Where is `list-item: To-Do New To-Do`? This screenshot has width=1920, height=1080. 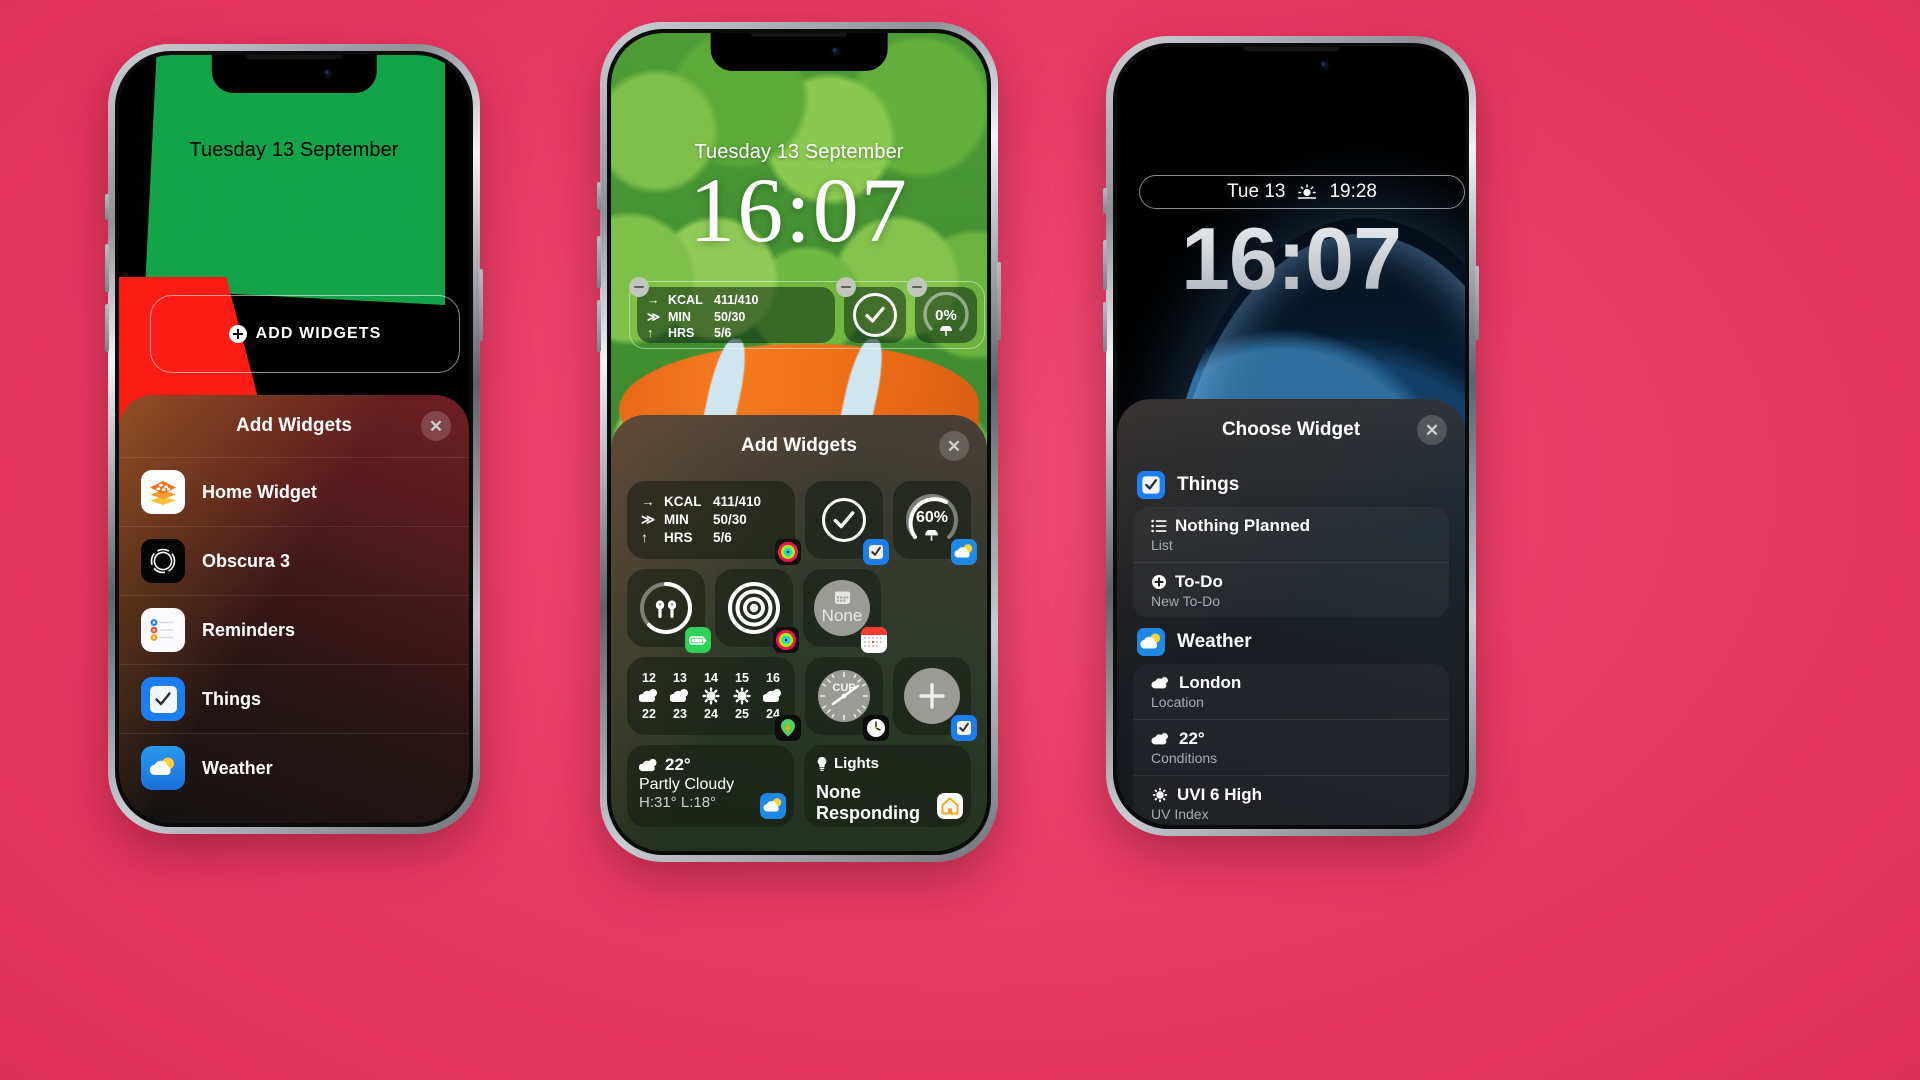 list-item: To-Do New To-Do is located at coordinates (1291, 590).